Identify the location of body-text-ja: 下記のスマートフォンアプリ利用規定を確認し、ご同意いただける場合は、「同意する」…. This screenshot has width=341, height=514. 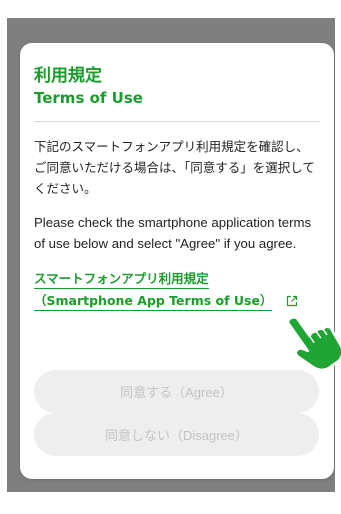
(174, 167).